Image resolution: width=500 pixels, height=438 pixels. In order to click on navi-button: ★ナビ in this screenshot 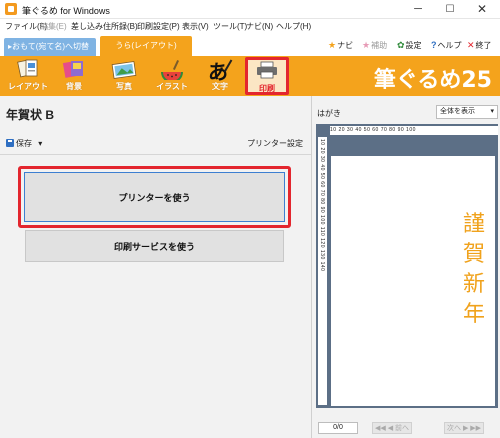, I will do `click(340, 45)`.